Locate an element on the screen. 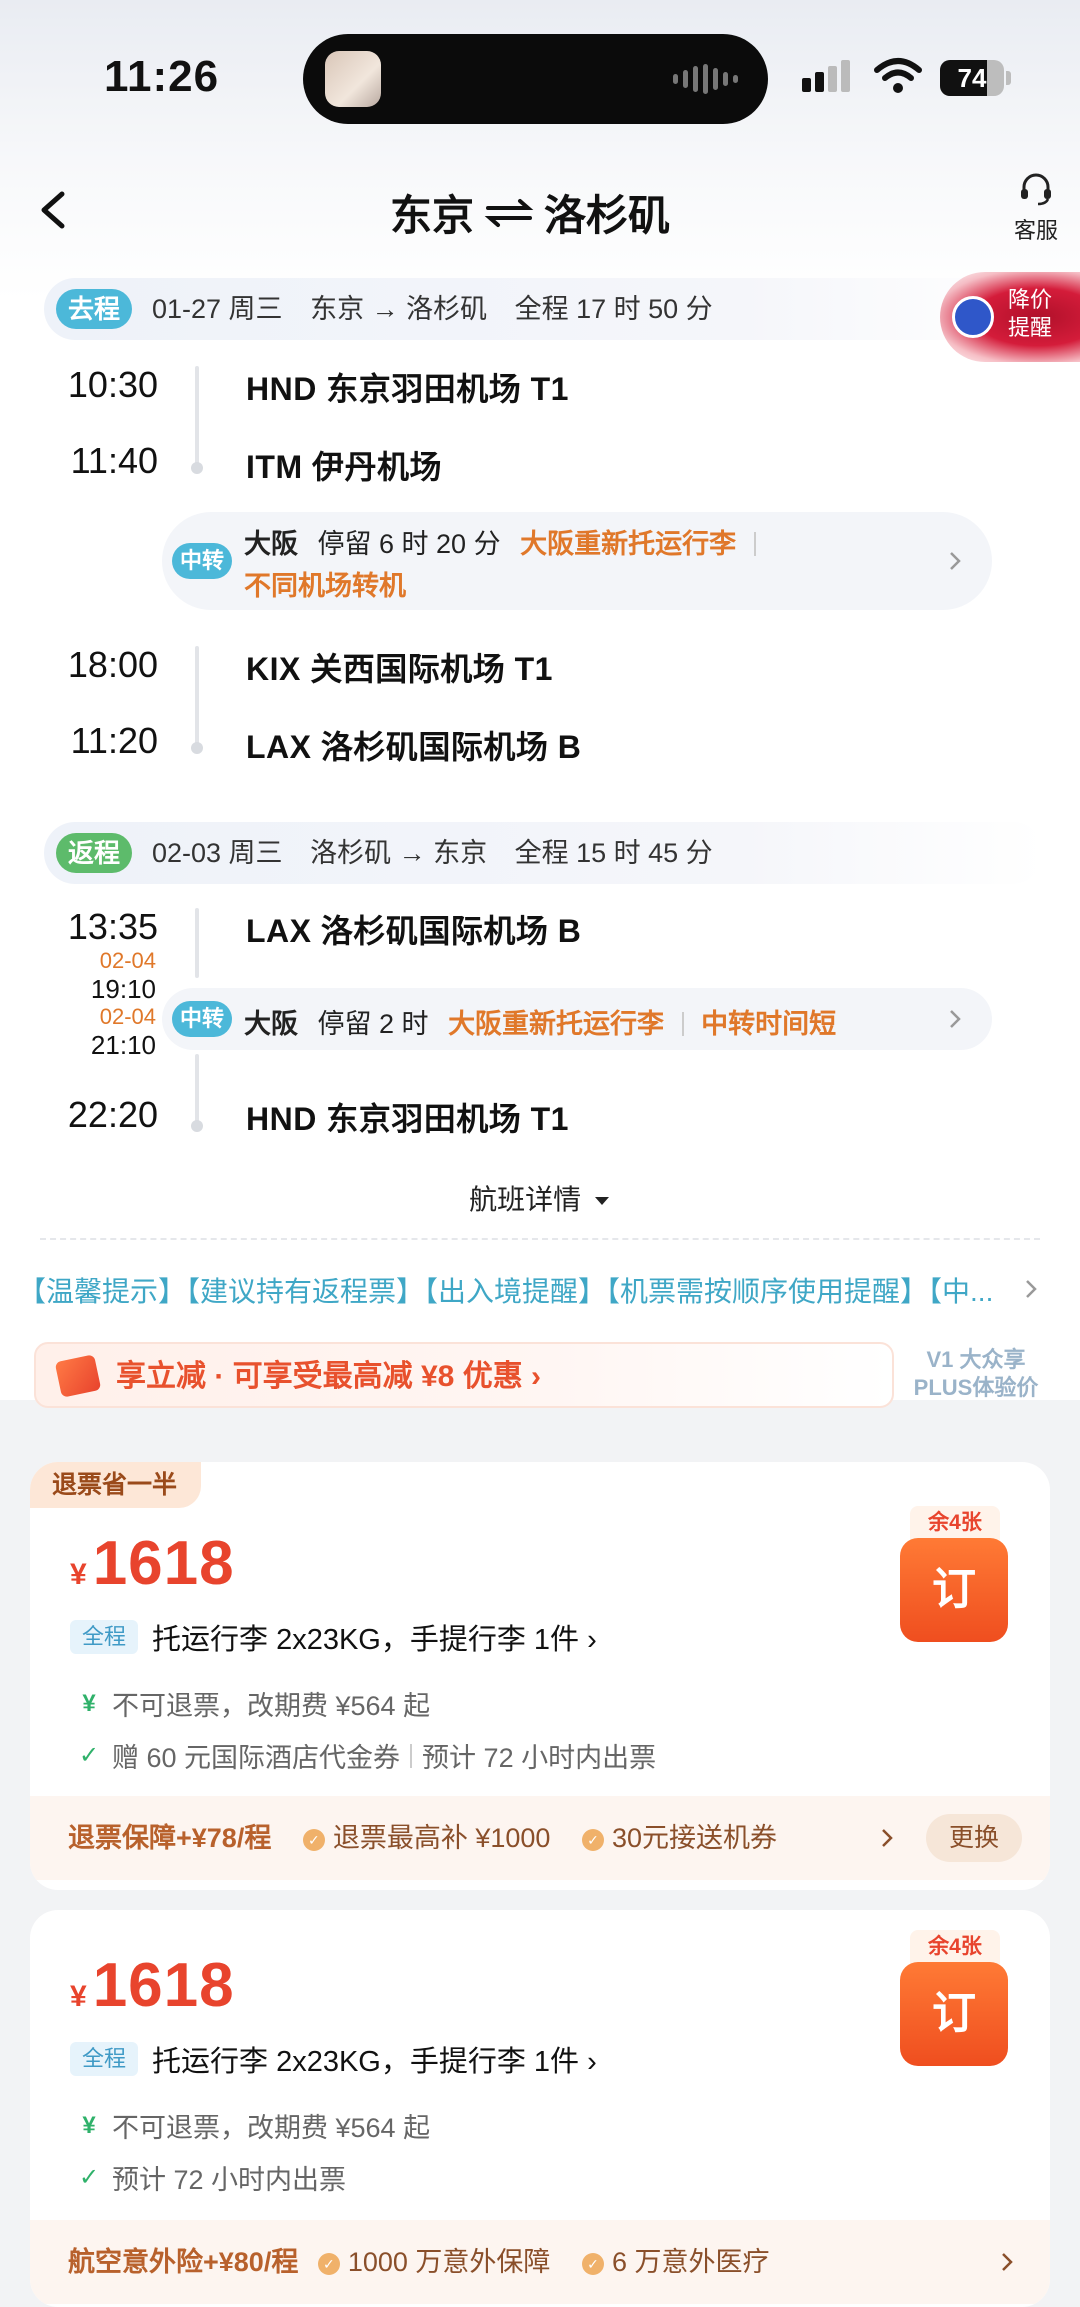 The image size is (1080, 2307). change-insurance-button: 更换 is located at coordinates (974, 1838).